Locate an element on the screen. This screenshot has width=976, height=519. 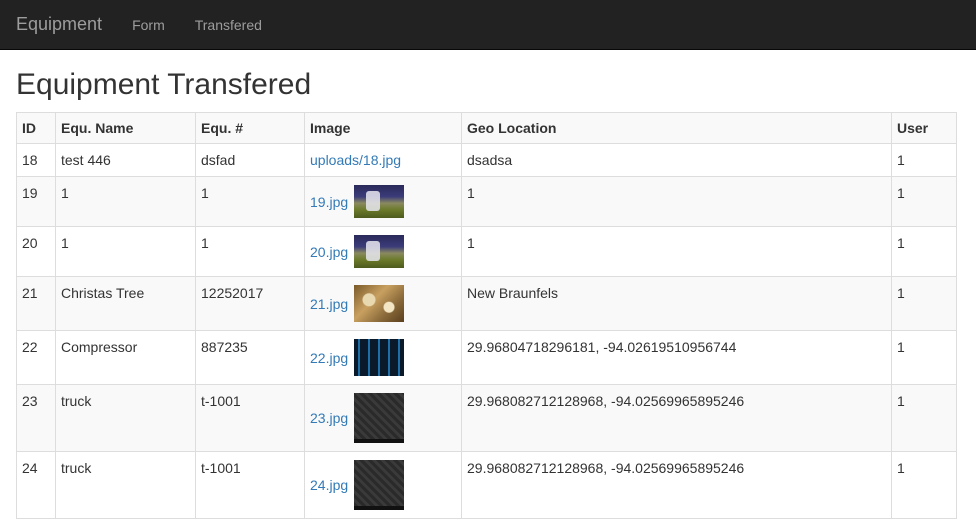
table-row: 18 test 446 dsfad uploads/18.jpg dsadsa 1 is located at coordinates (486, 160).